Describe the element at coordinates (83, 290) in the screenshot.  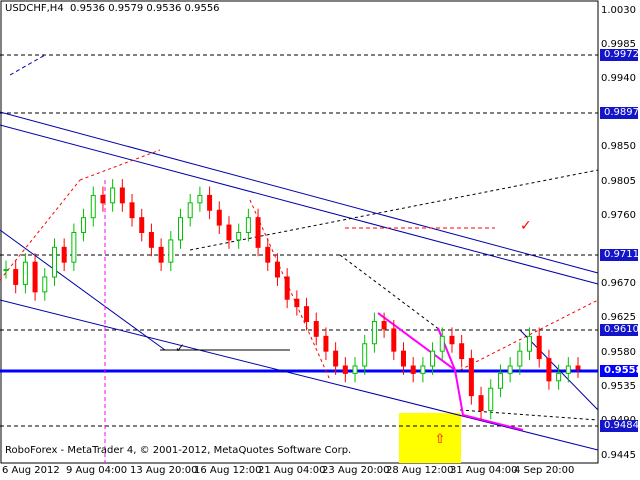
I see `trend-line` at that location.